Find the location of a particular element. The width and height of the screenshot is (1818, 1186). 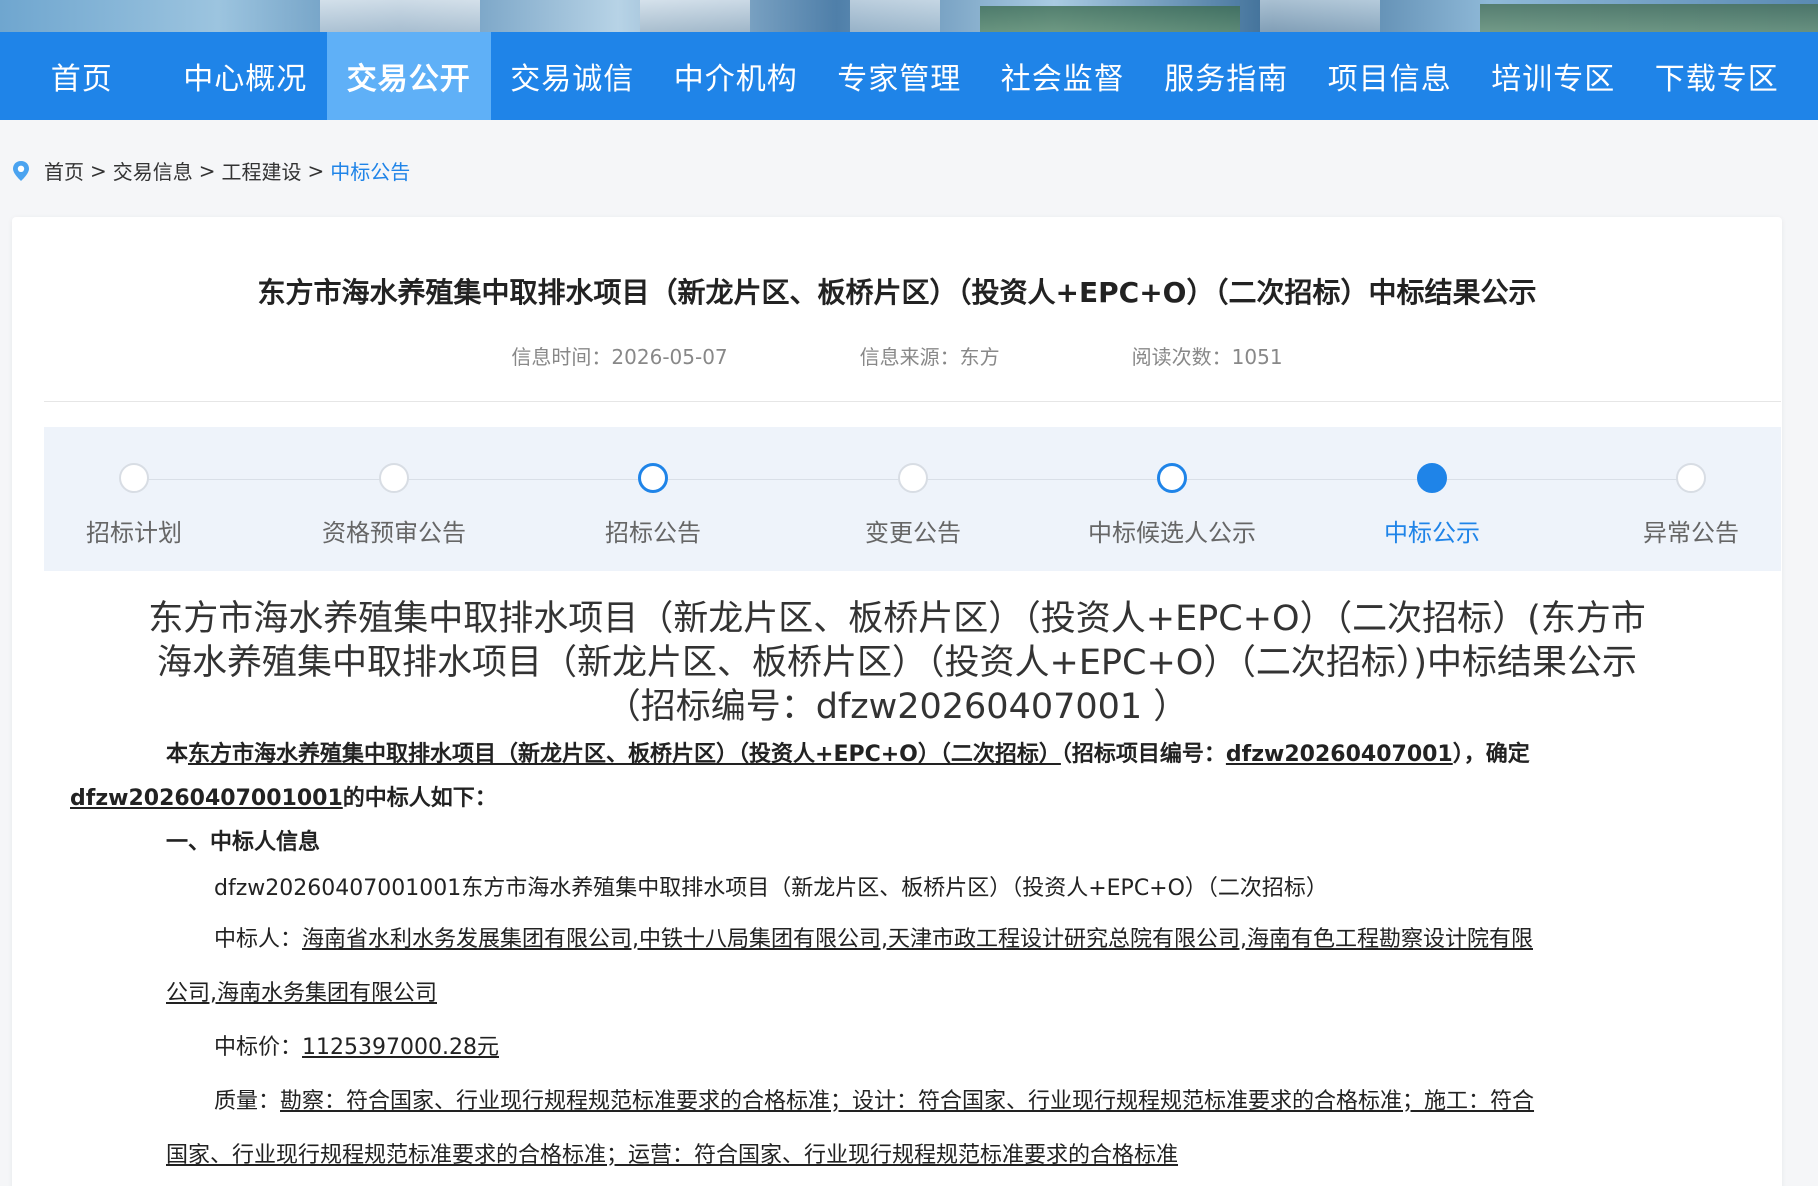

quality-label: 质量： is located at coordinates (247, 1101).